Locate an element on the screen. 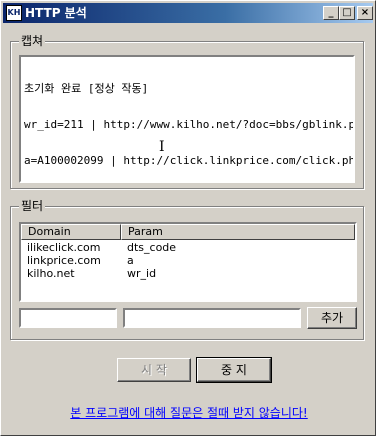 The width and height of the screenshot is (376, 436). param-input is located at coordinates (212, 318).